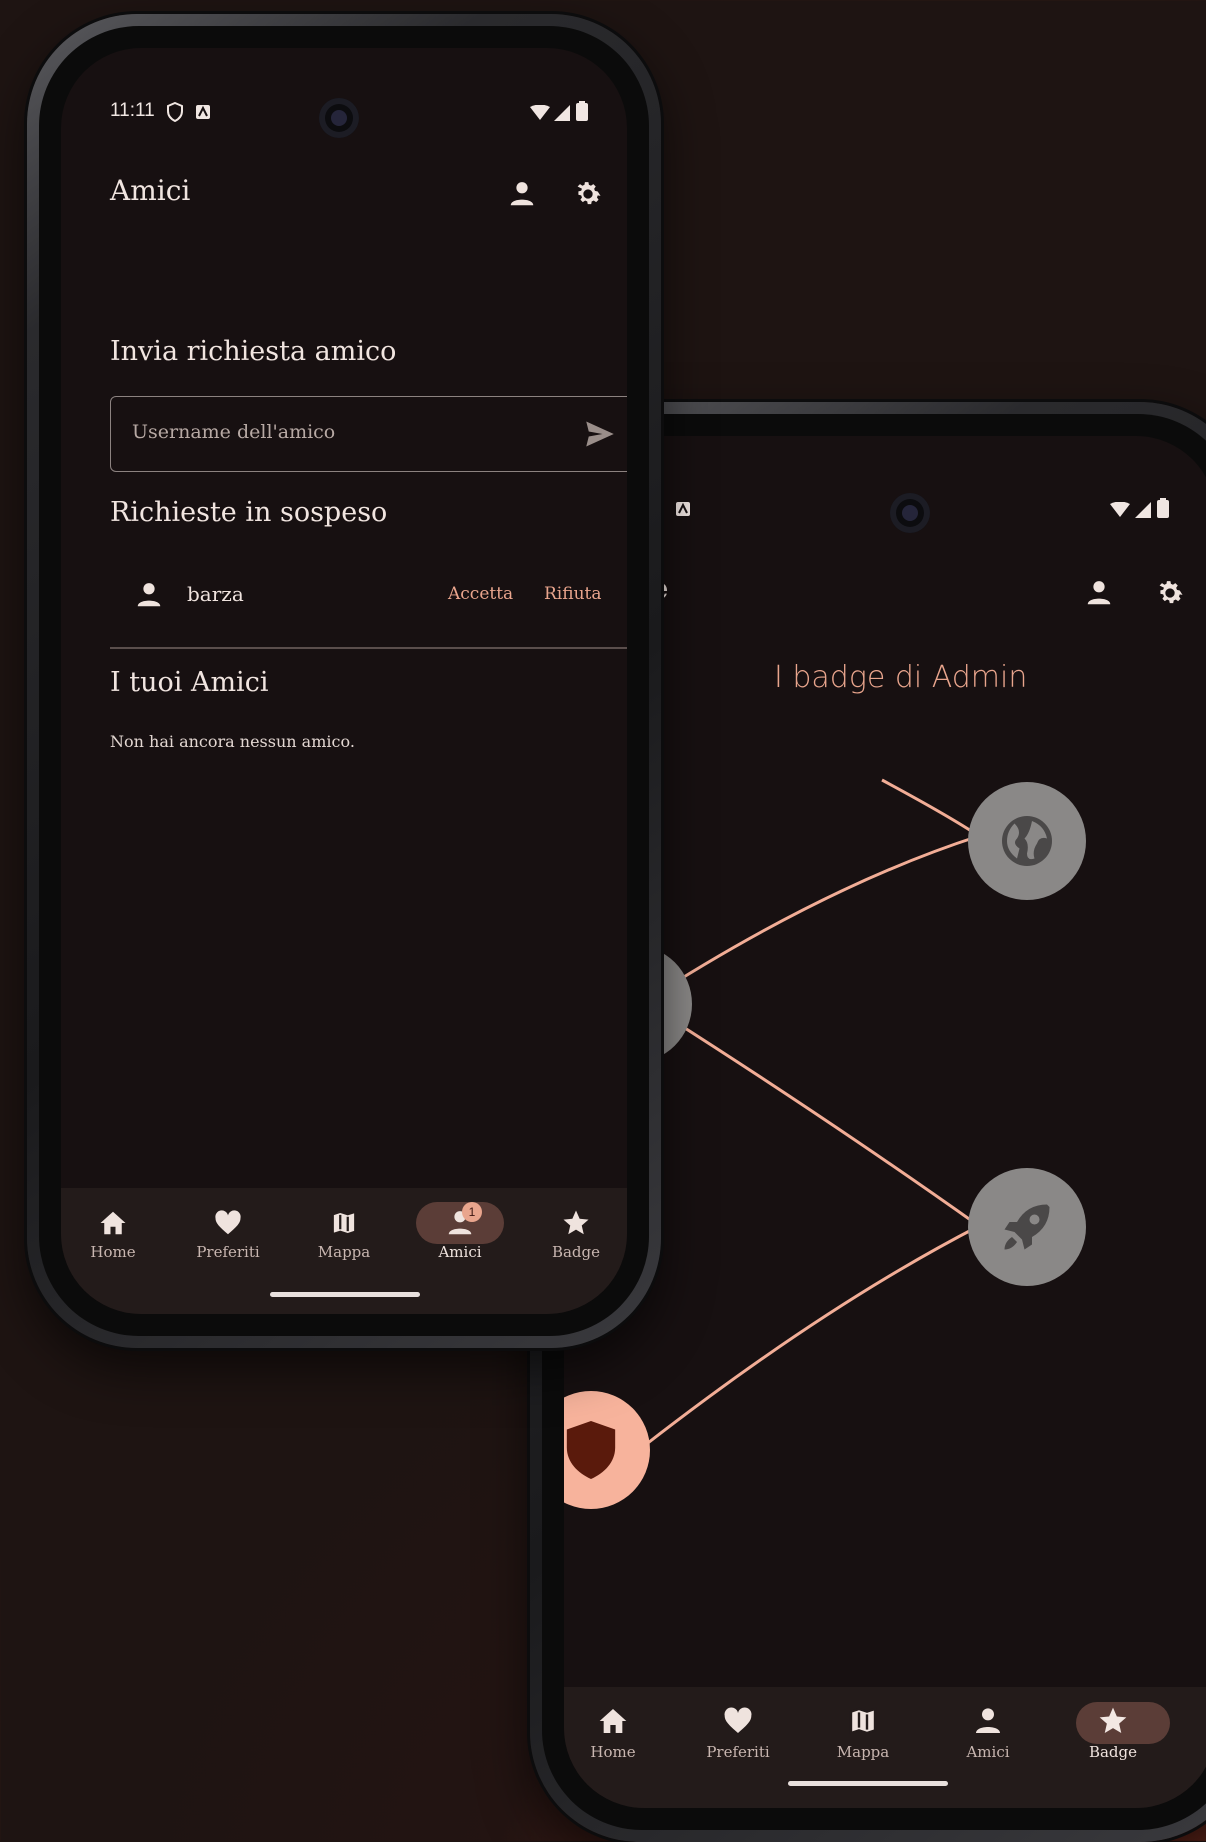 This screenshot has width=1206, height=1842. What do you see at coordinates (339, 118) in the screenshot?
I see `front-camera` at bounding box center [339, 118].